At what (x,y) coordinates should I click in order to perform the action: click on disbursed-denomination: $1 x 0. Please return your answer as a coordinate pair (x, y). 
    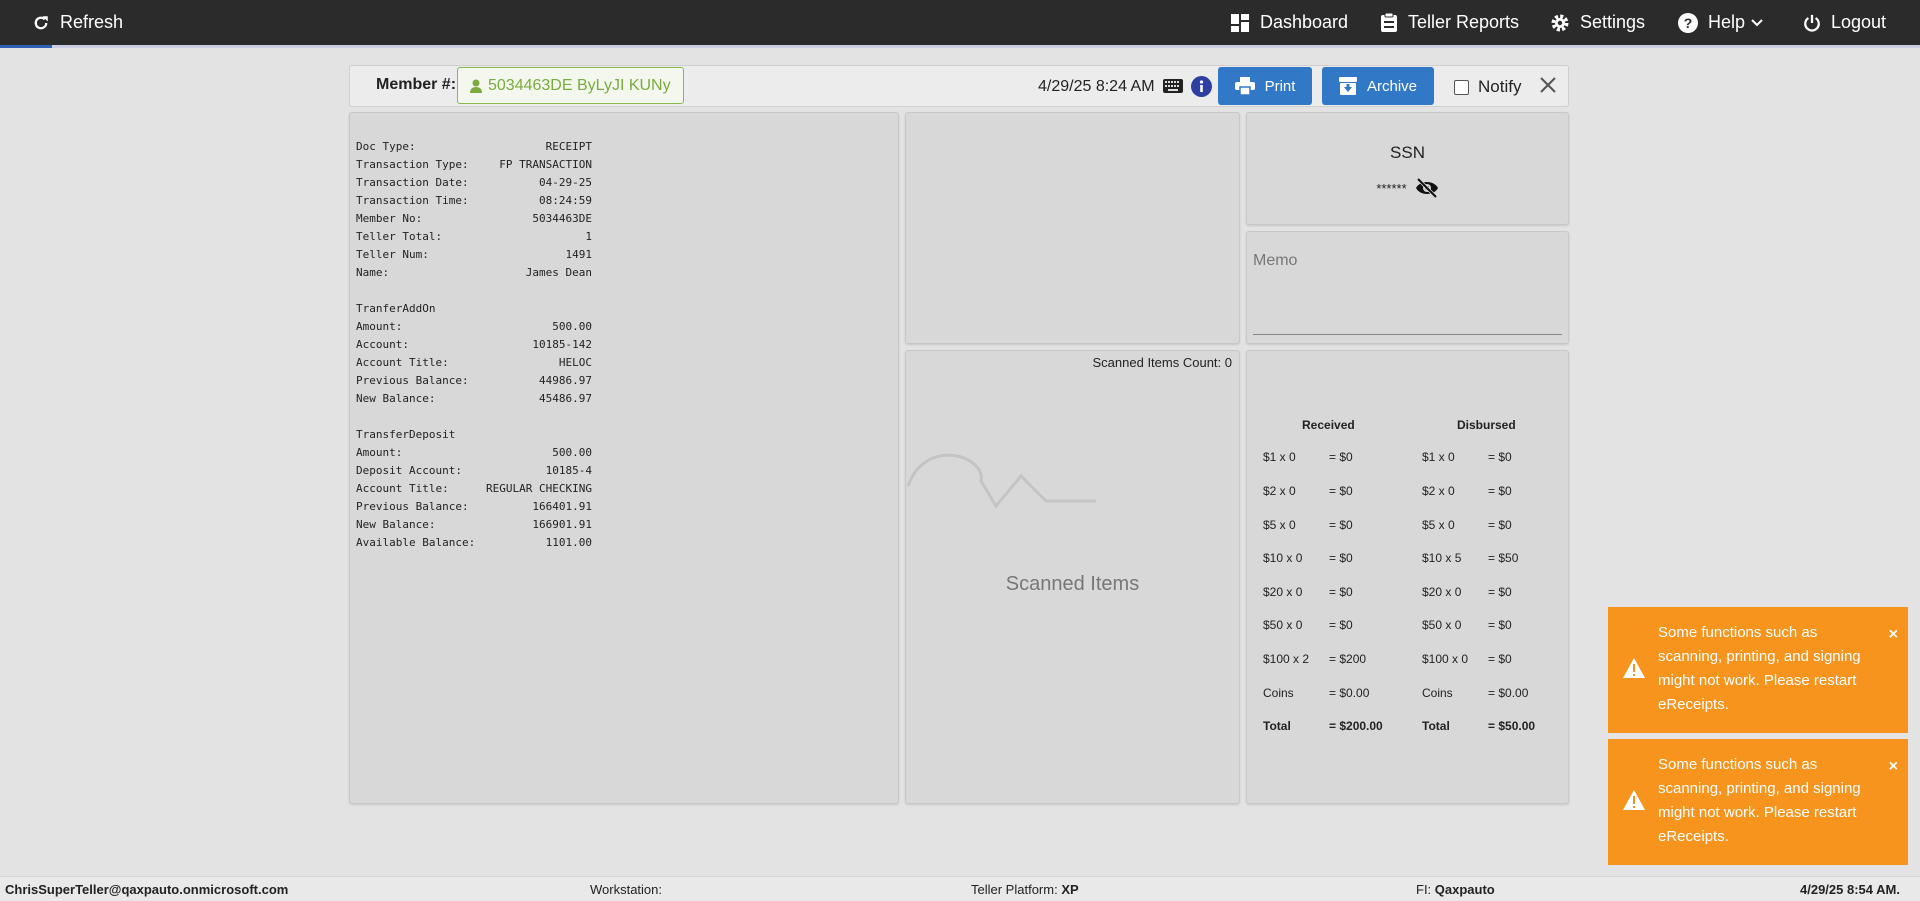
    Looking at the image, I should click on (1438, 457).